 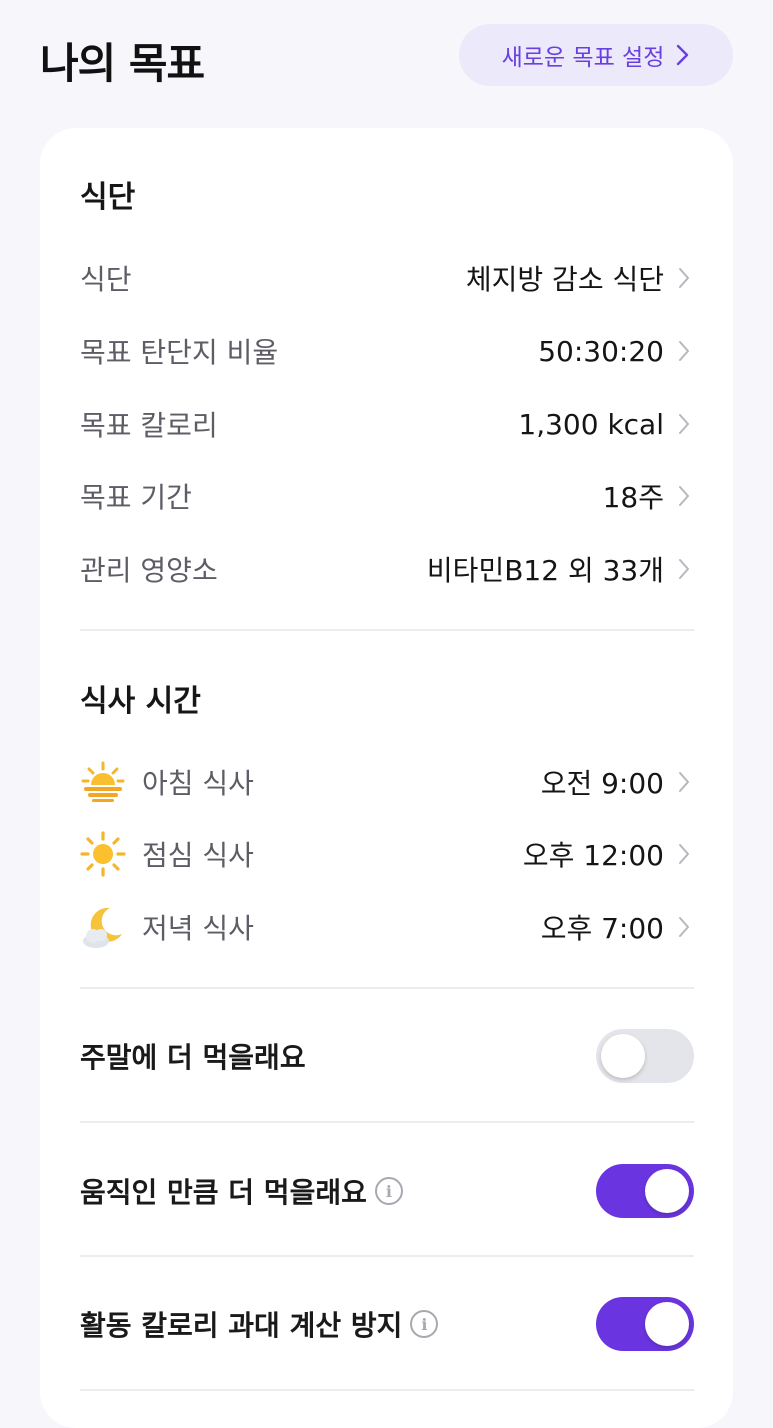 What do you see at coordinates (601, 351) in the screenshot?
I see `row-value: 50:30:20` at bounding box center [601, 351].